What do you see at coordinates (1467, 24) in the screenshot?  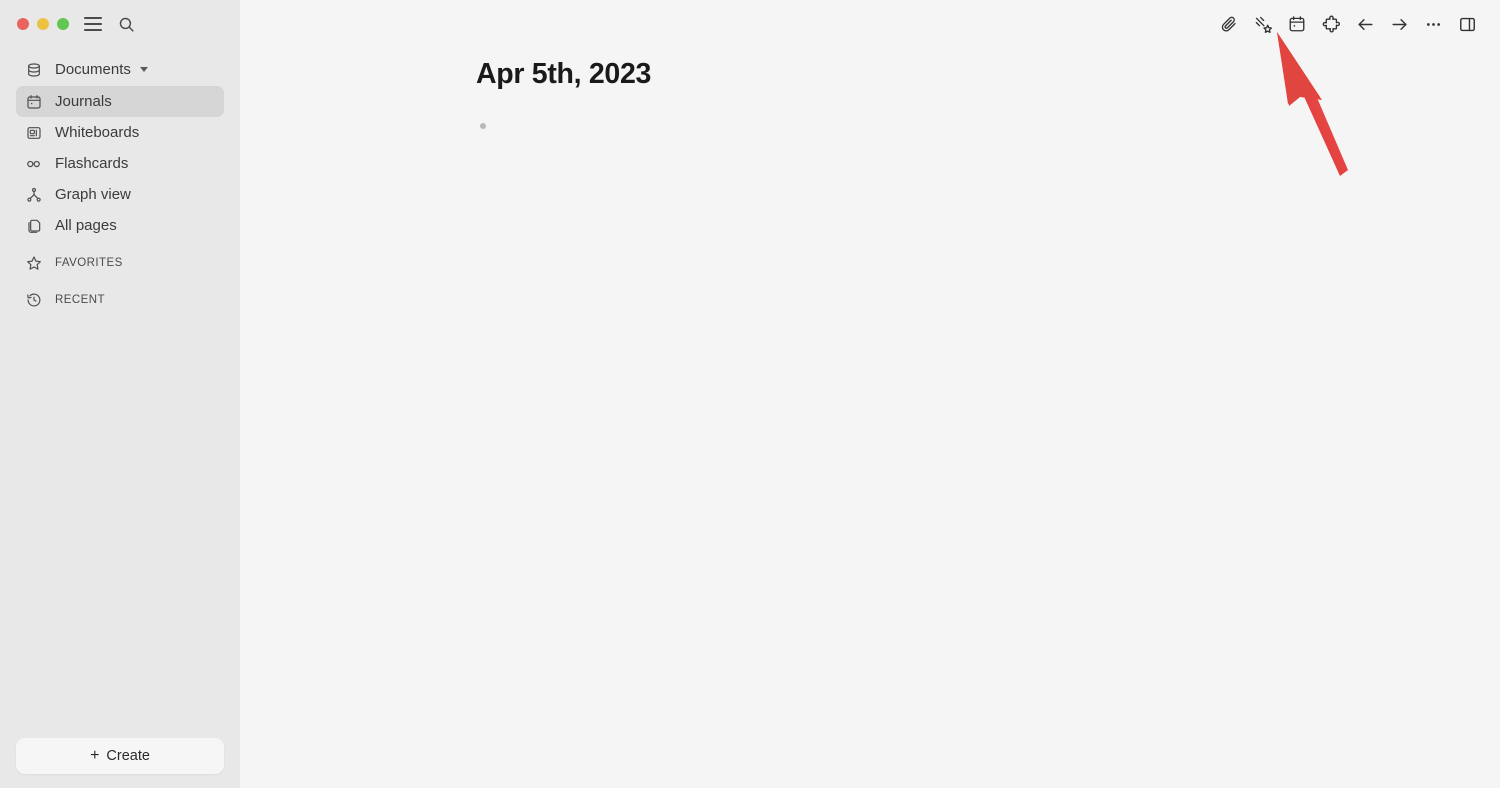 I see `right-sidebar-icon` at bounding box center [1467, 24].